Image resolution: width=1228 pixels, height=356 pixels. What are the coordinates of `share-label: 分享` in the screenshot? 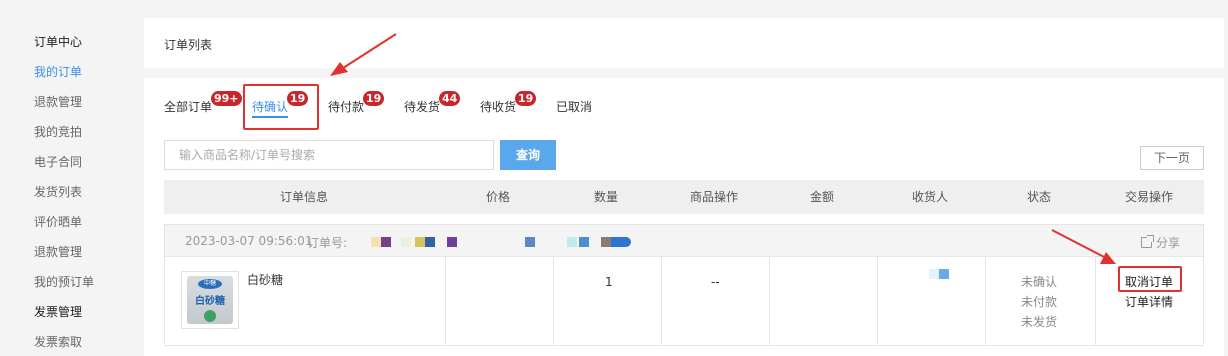 It's located at (1168, 243).